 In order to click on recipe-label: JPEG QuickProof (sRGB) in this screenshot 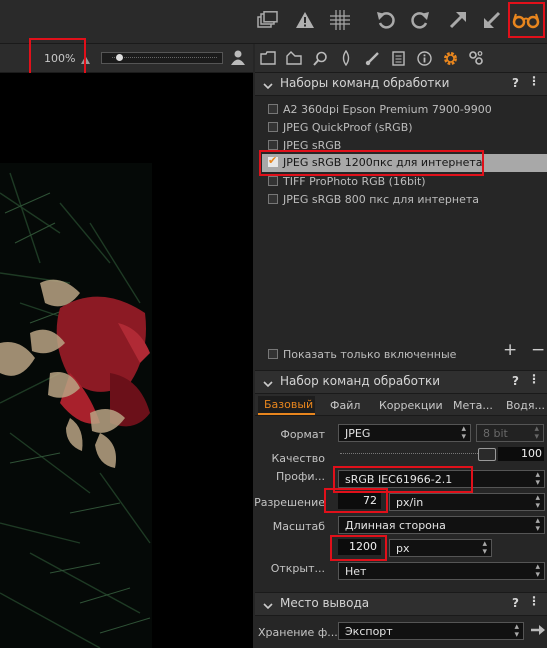, I will do `click(348, 127)`.